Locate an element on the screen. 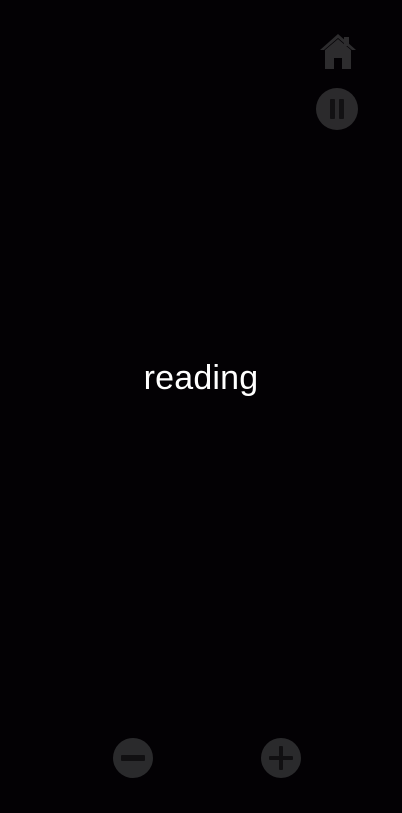 This screenshot has width=402, height=813. plus-icon is located at coordinates (281, 758).